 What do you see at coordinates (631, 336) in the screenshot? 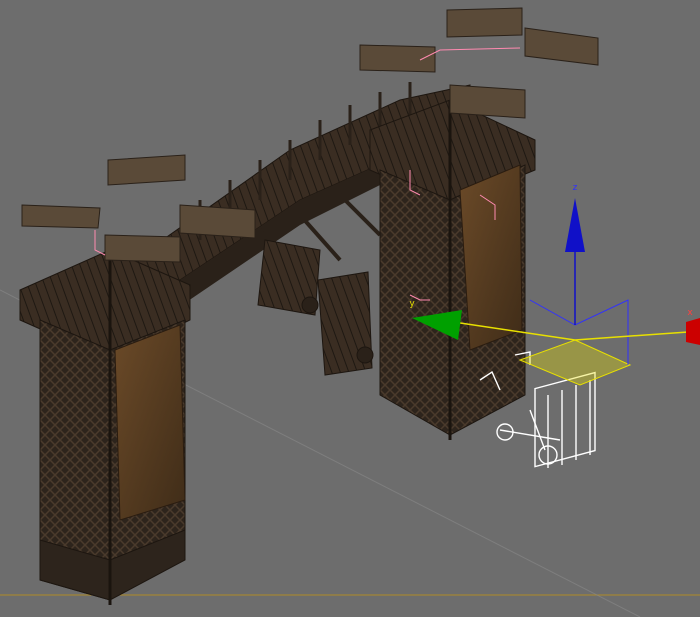
I see `gizmo-x-axis` at bounding box center [631, 336].